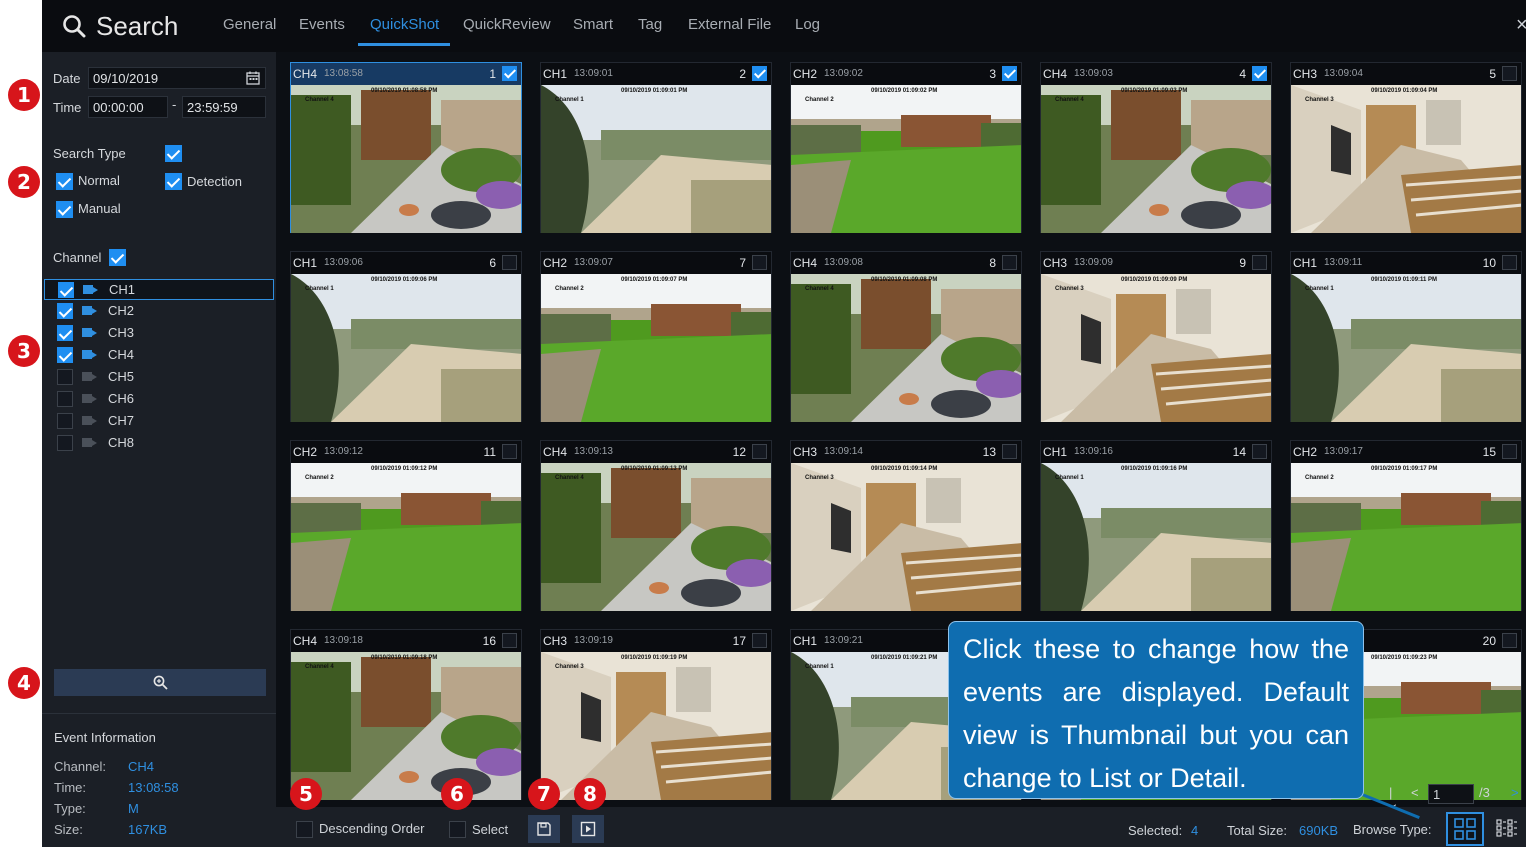  What do you see at coordinates (406, 537) in the screenshot?
I see `thumbnail-image: 09/10/2019 01:09:12 PM Channel 2` at bounding box center [406, 537].